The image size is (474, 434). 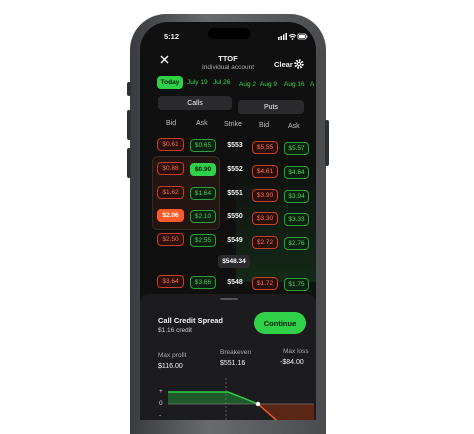 What do you see at coordinates (302, 36) in the screenshot?
I see `battery-icon` at bounding box center [302, 36].